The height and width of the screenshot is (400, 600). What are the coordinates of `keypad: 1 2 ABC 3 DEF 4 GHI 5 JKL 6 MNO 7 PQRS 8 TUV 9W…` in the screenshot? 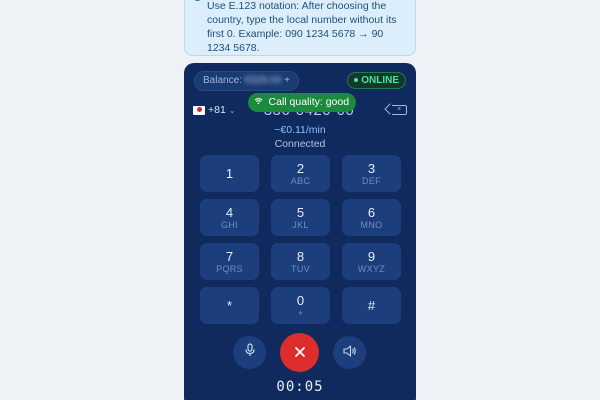 It's located at (300, 239).